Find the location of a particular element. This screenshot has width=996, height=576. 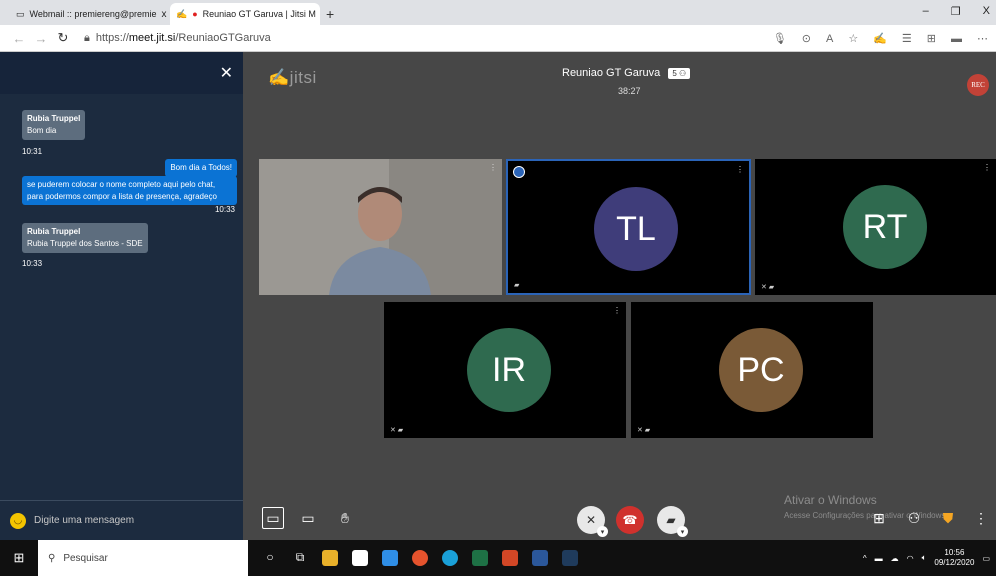

chat-message-own: Bom dia a Todos! is located at coordinates (201, 168).